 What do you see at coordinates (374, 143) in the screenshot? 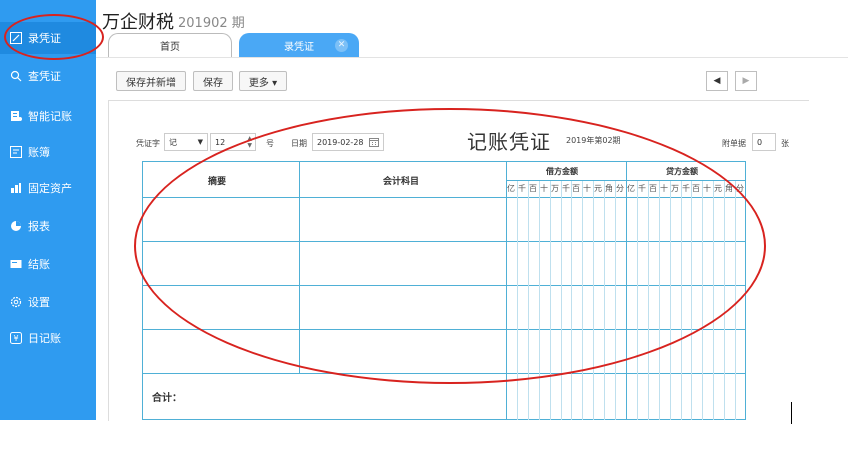
I see `calendar-icon` at bounding box center [374, 143].